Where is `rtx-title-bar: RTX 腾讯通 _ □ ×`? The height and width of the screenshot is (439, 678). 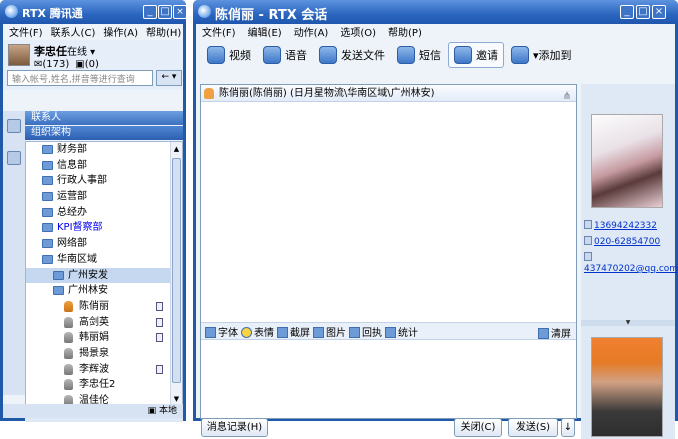 rtx-title-bar: RTX 腾讯通 _ □ × is located at coordinates (93, 12).